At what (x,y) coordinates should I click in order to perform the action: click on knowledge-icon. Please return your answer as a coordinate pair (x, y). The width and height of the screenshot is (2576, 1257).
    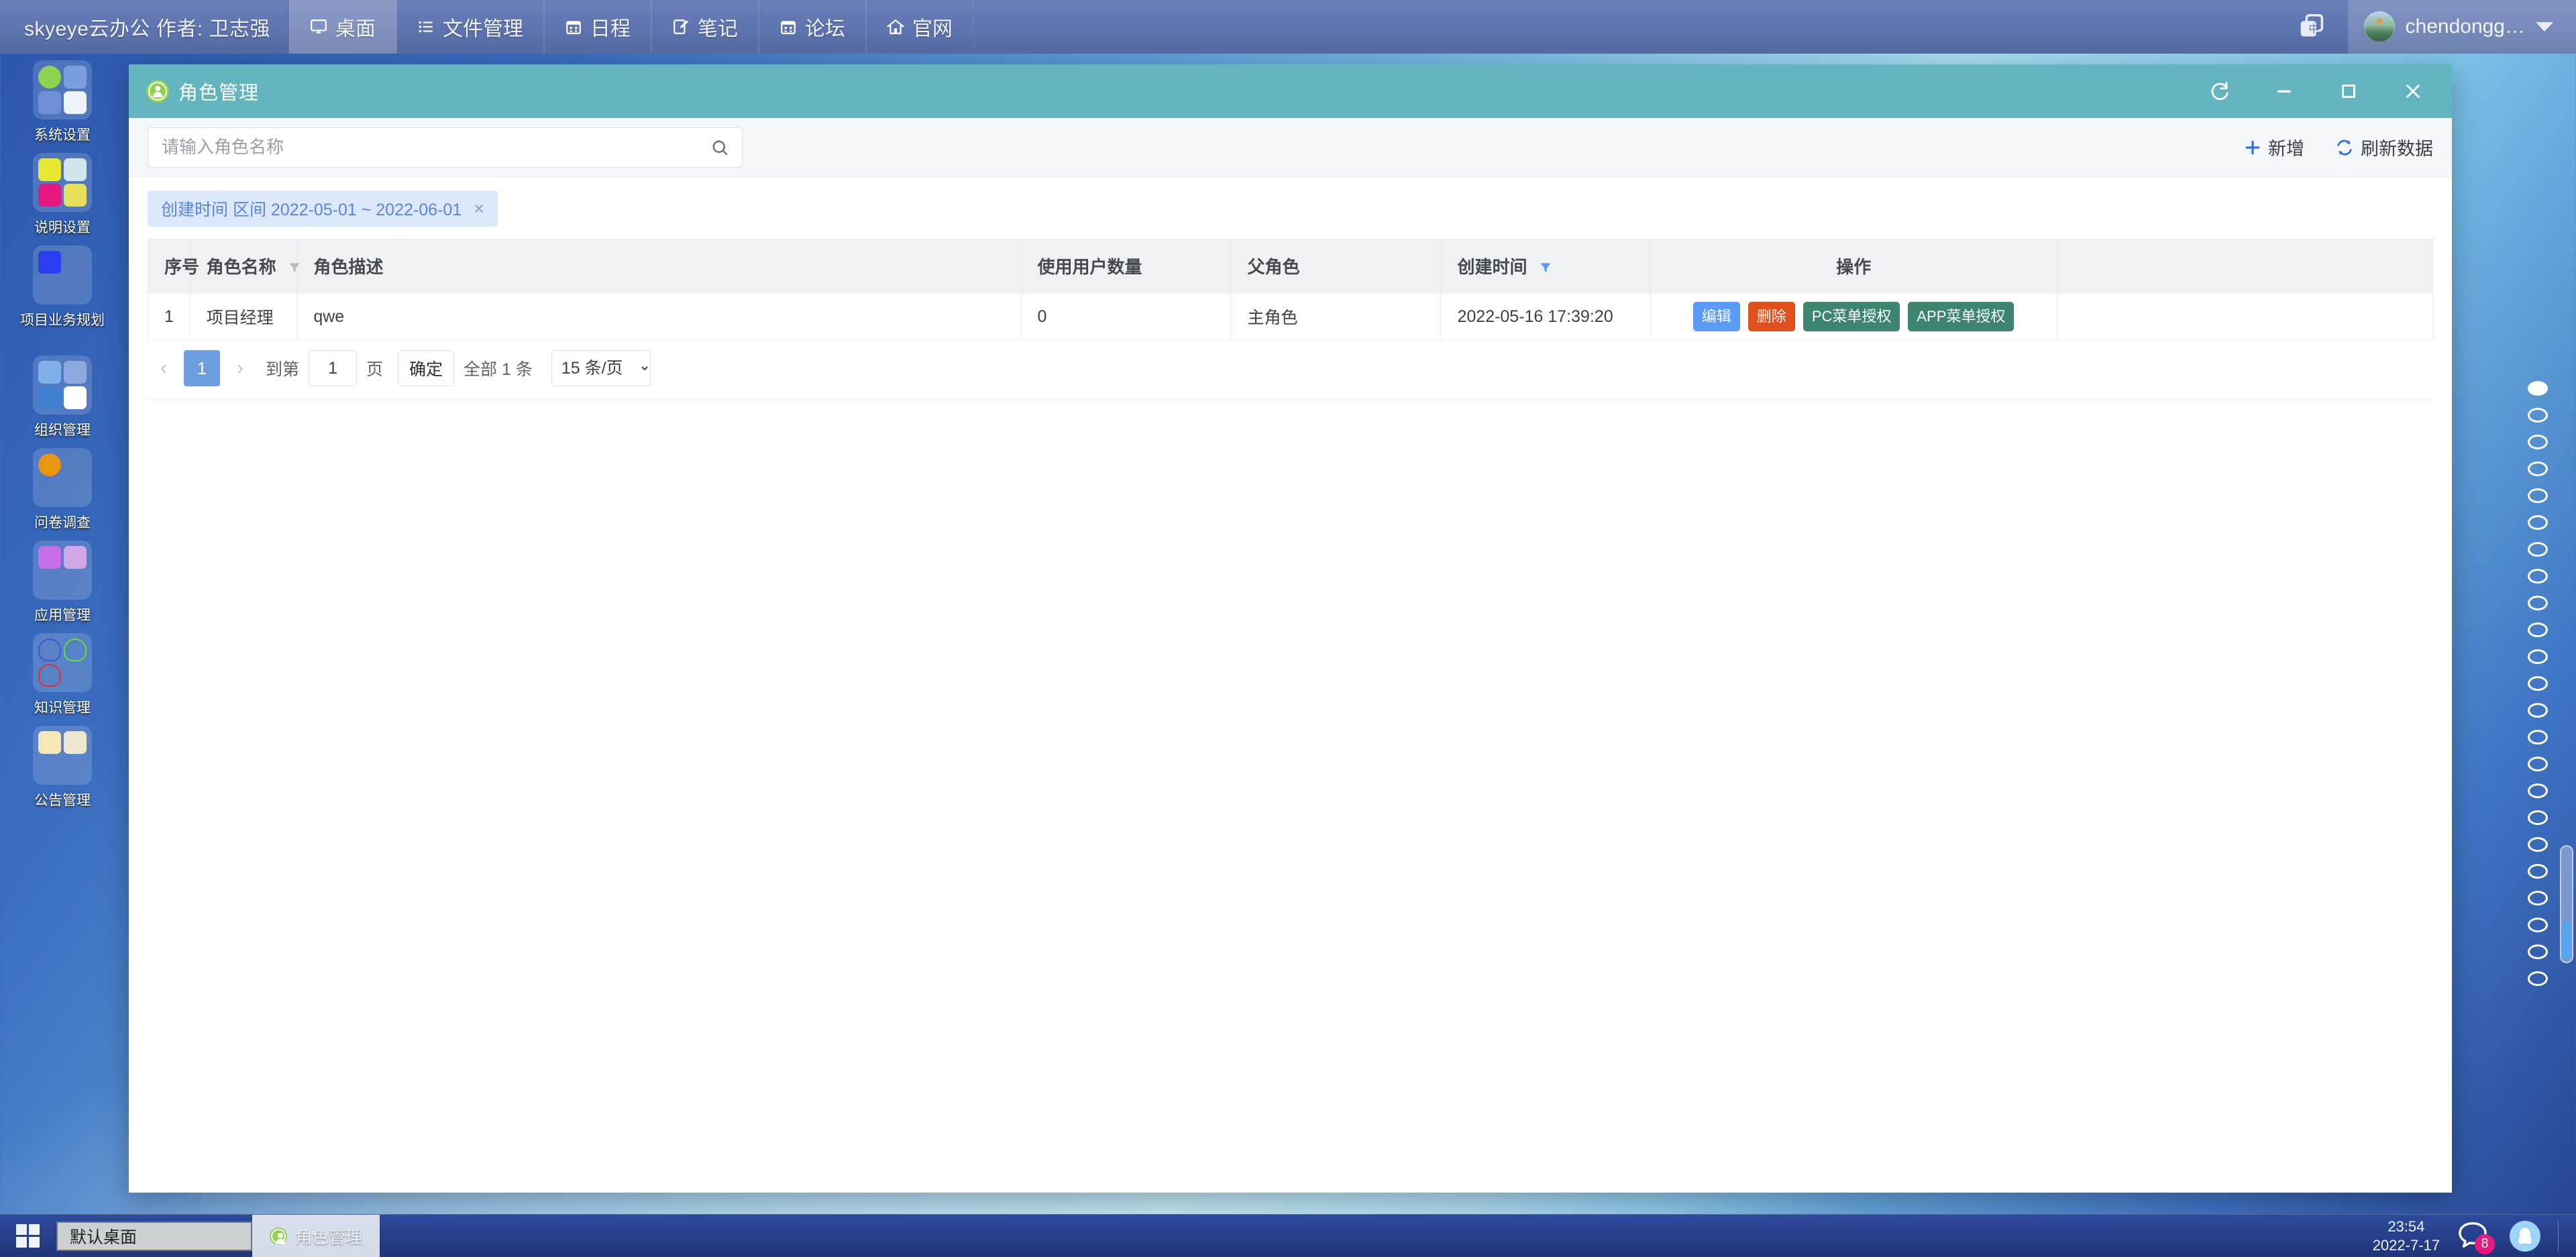
    Looking at the image, I should click on (62, 663).